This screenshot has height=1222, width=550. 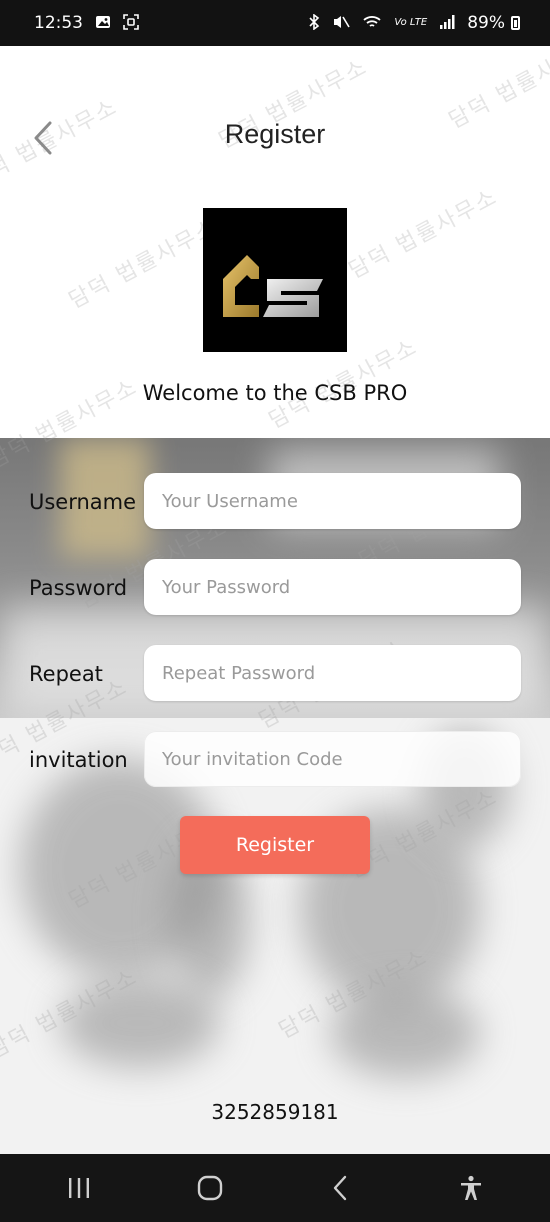 What do you see at coordinates (86, 23) in the screenshot?
I see `status-left: 12:53` at bounding box center [86, 23].